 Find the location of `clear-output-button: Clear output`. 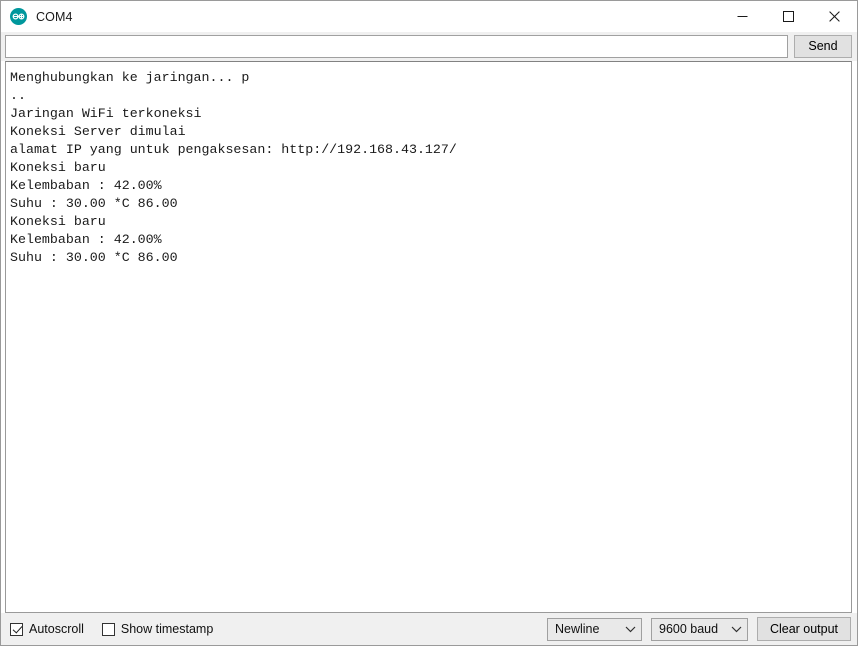

clear-output-button: Clear output is located at coordinates (804, 629).